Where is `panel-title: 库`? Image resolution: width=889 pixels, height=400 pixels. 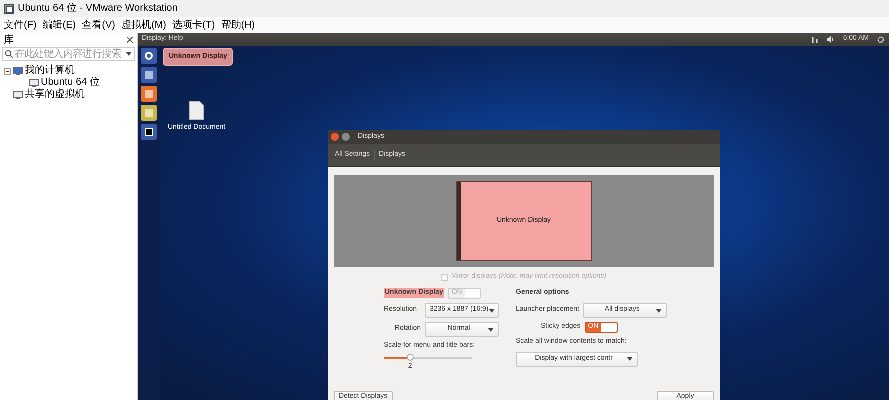 panel-title: 库 is located at coordinates (9, 41).